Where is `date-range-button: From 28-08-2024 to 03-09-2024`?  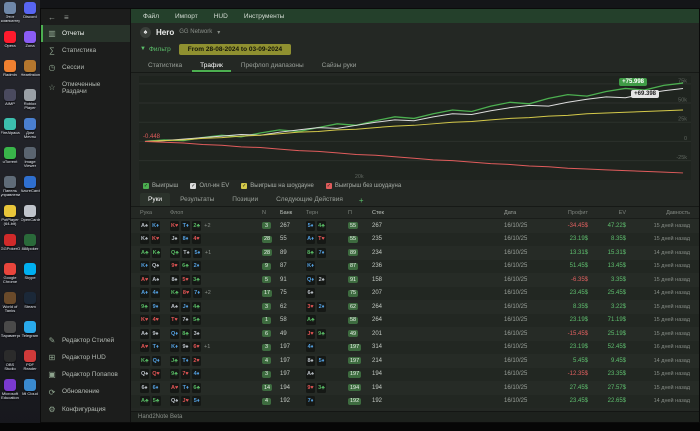 date-range-button: From 28-08-2024 to 03-09-2024 is located at coordinates (235, 49).